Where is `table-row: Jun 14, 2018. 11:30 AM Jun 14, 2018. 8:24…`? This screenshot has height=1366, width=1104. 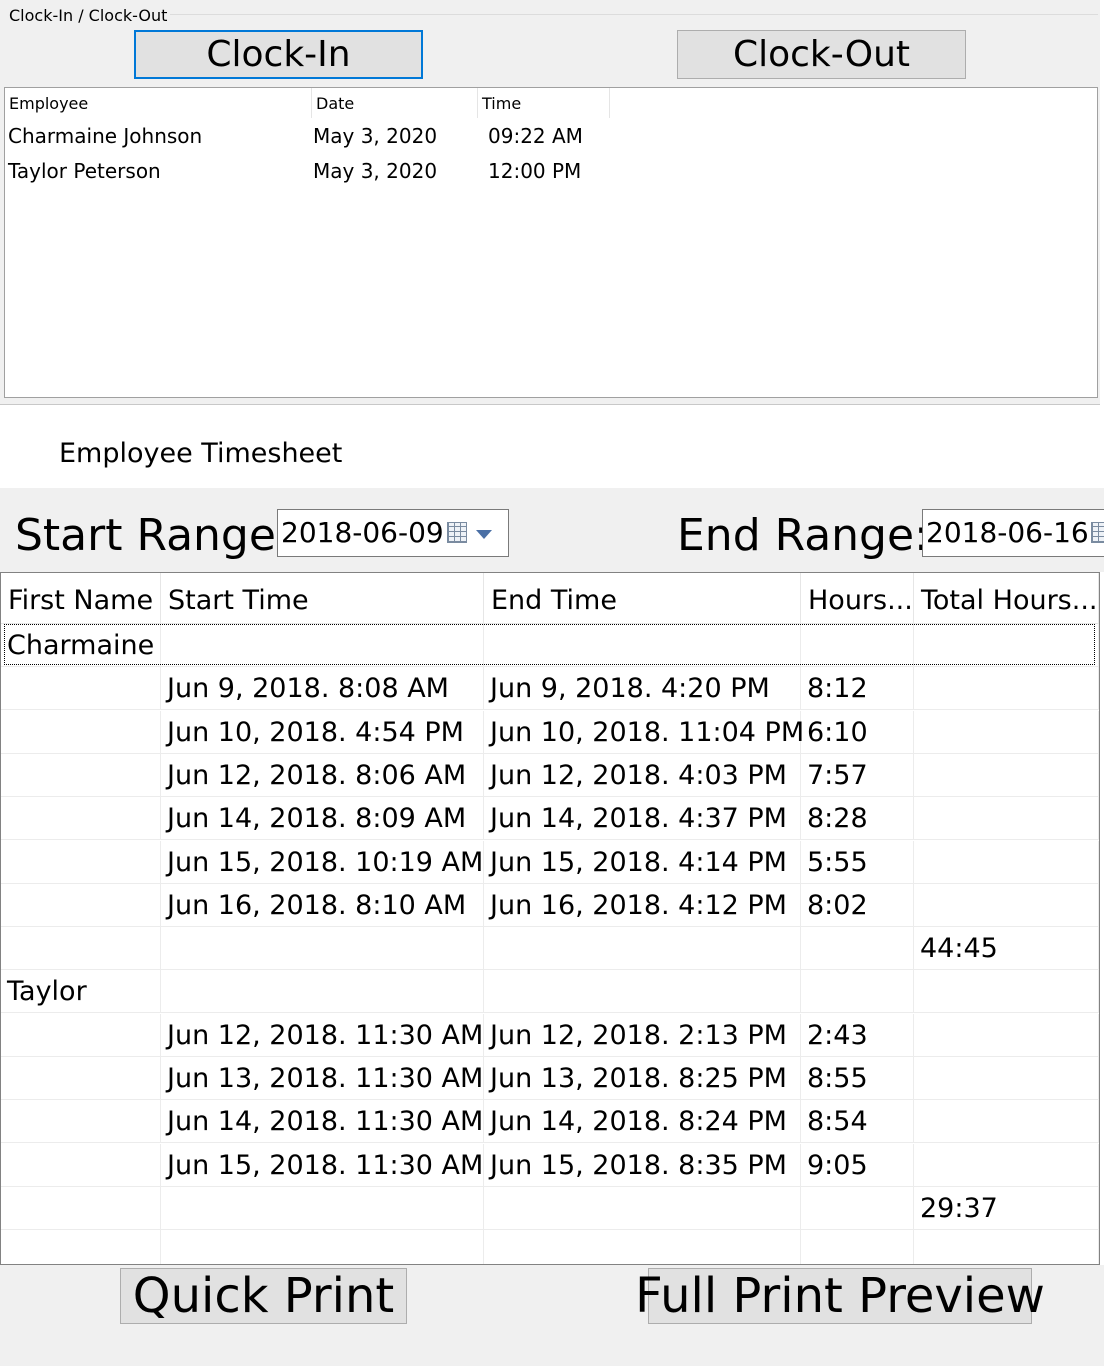 table-row: Jun 14, 2018. 11:30 AM Jun 14, 2018. 8:24… is located at coordinates (550, 1122).